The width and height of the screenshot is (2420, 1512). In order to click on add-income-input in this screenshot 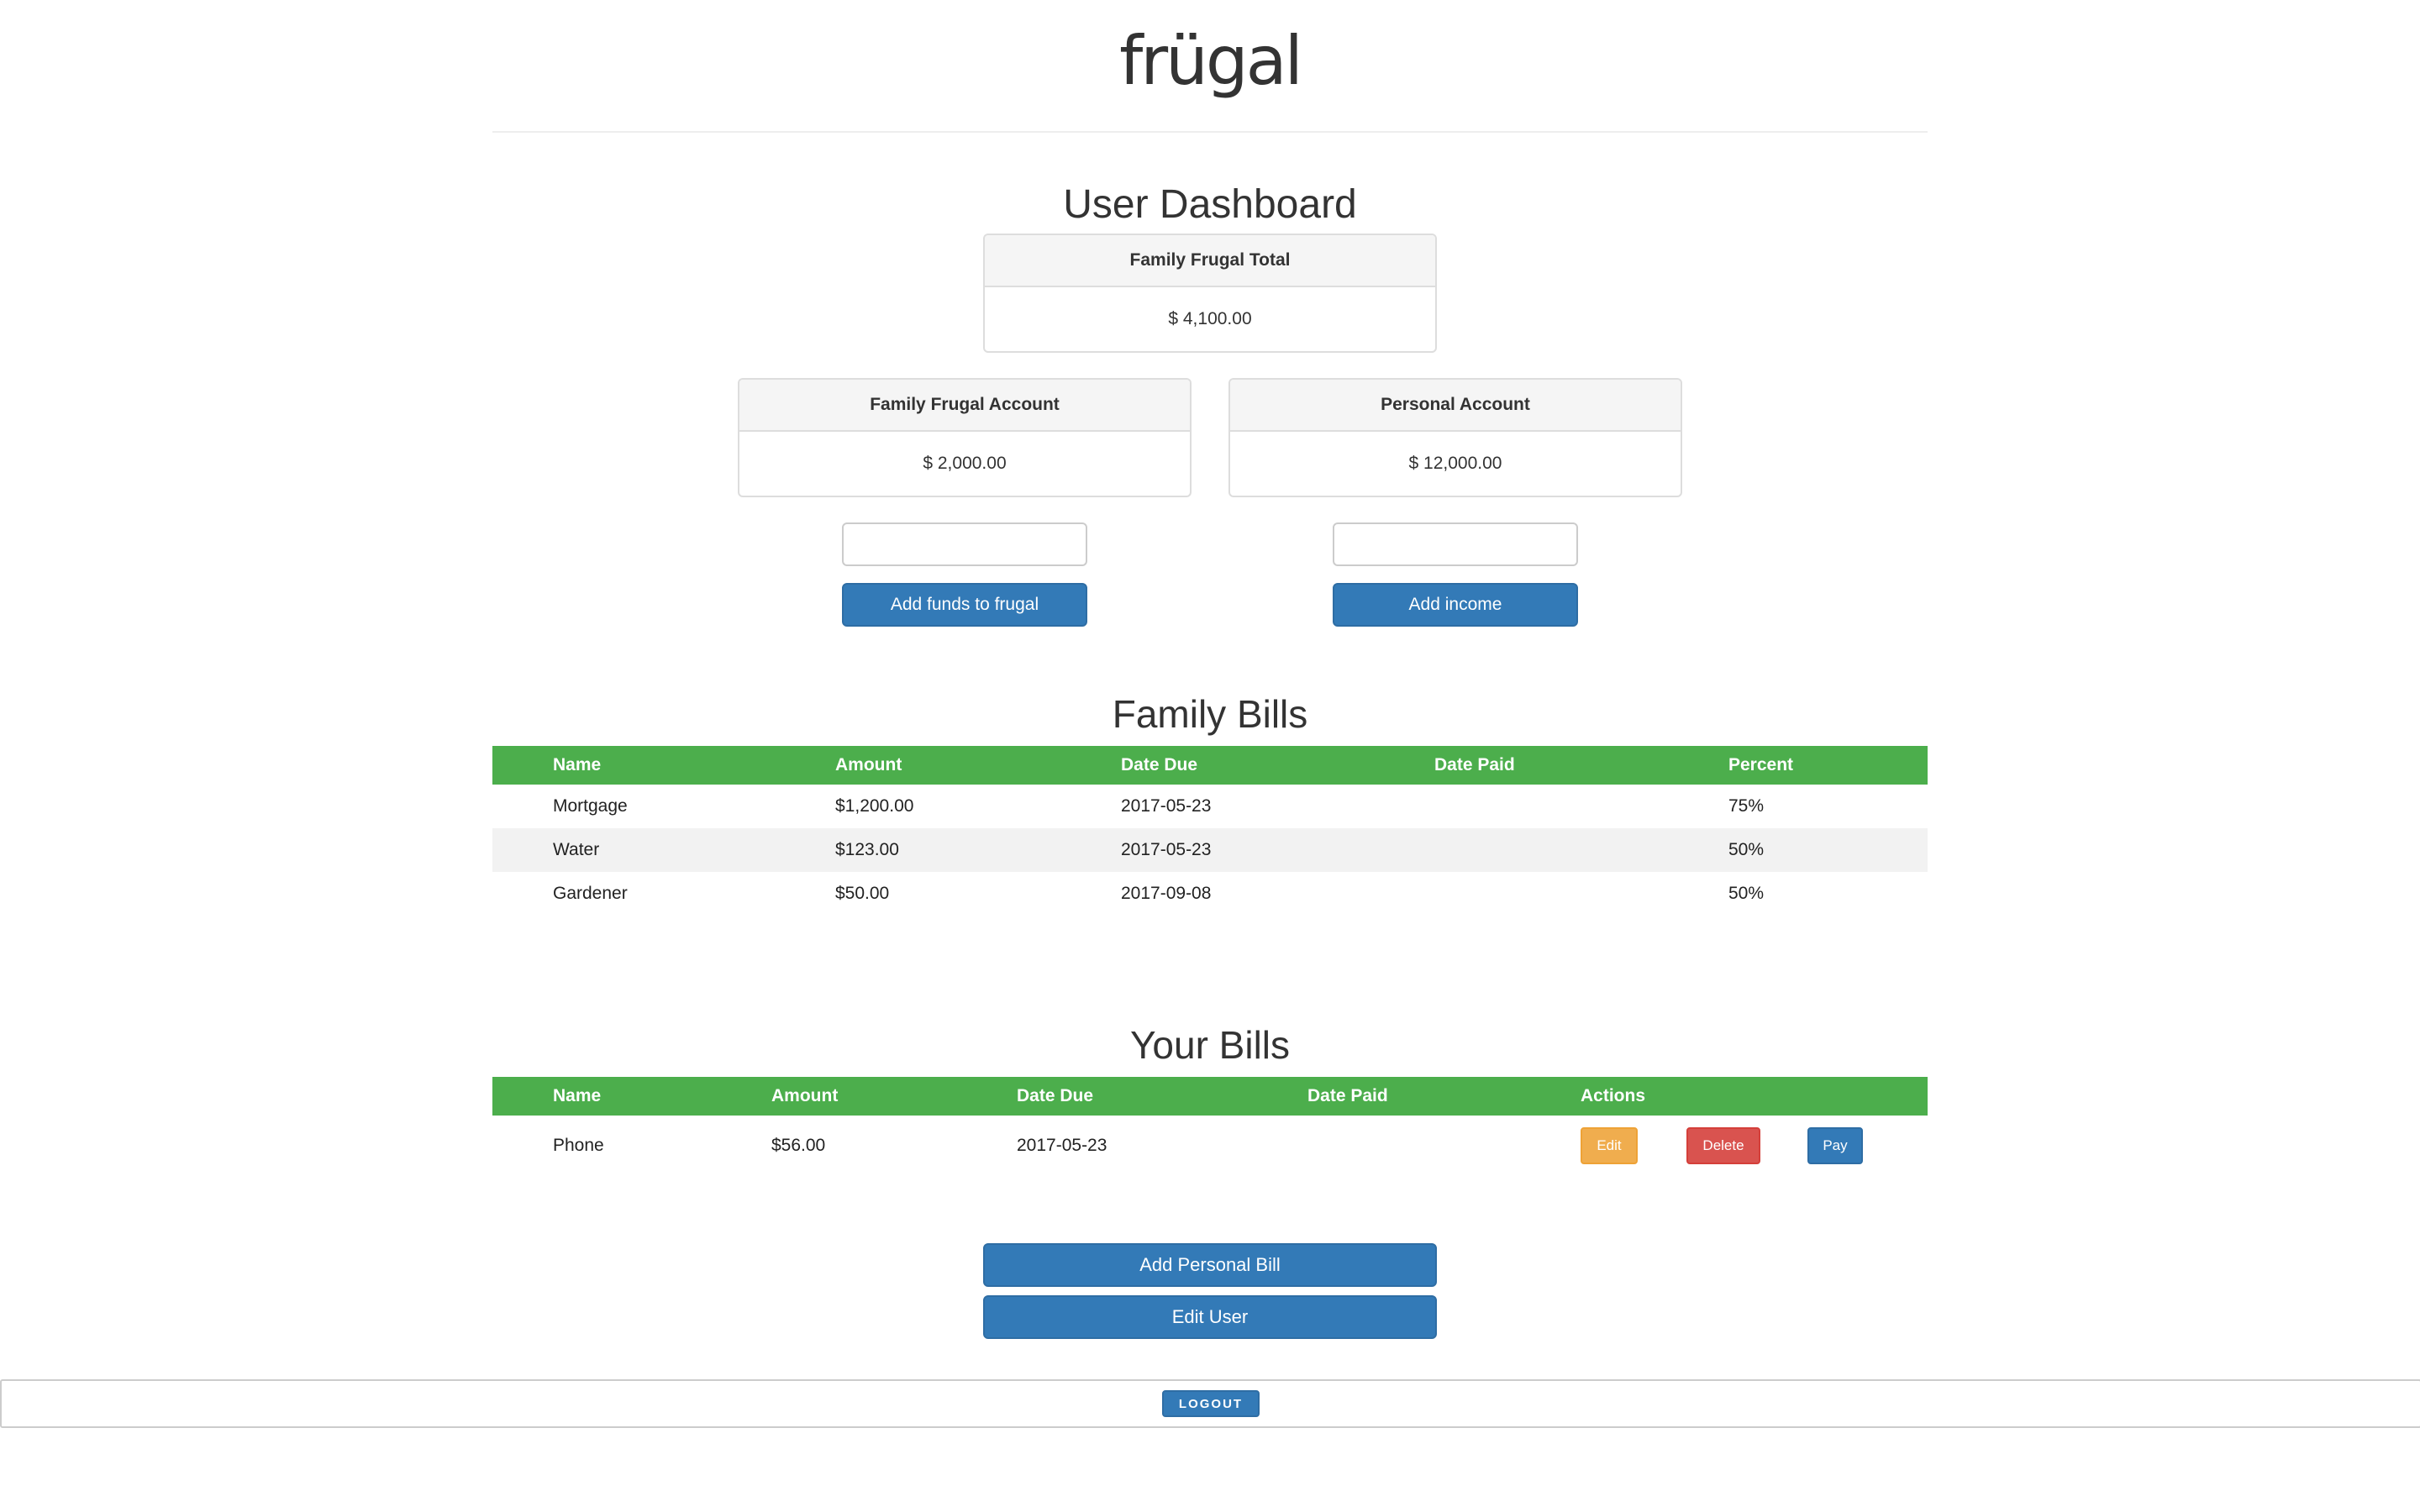, I will do `click(1455, 544)`.